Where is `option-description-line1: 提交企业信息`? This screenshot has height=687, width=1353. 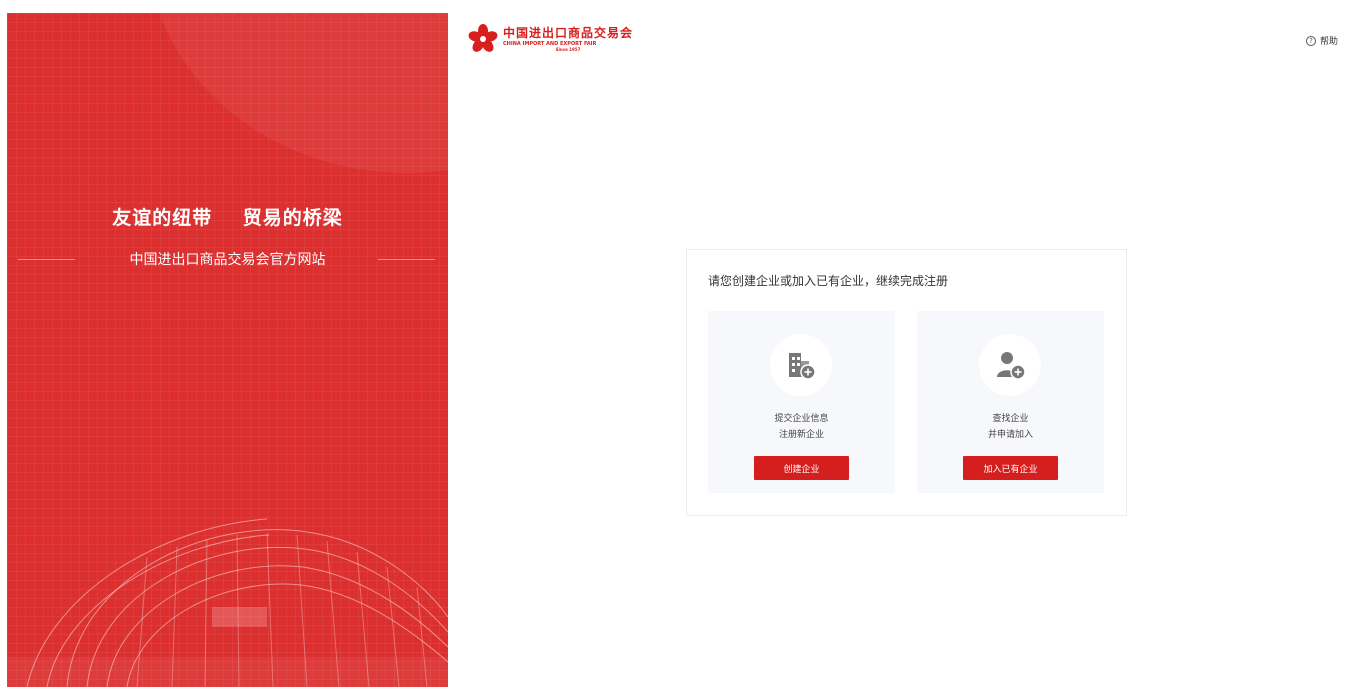
option-description-line1: 提交企业信息 is located at coordinates (801, 419).